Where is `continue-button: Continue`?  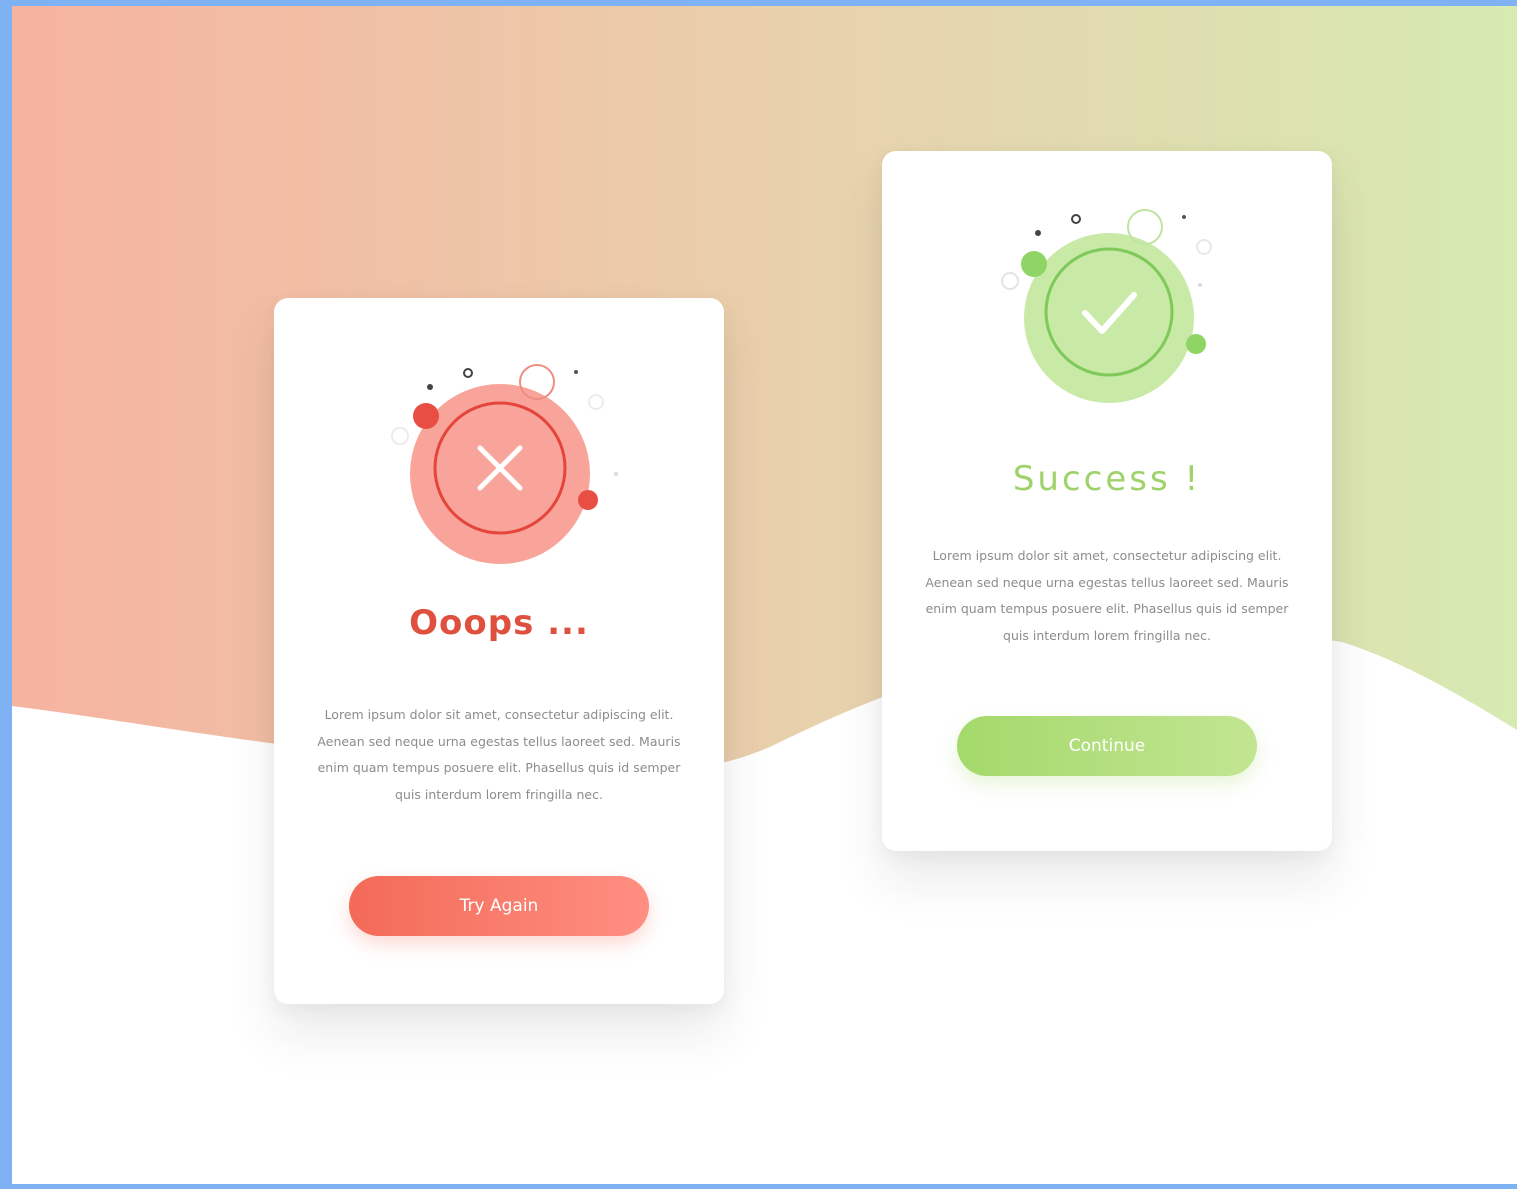 continue-button: Continue is located at coordinates (1107, 746).